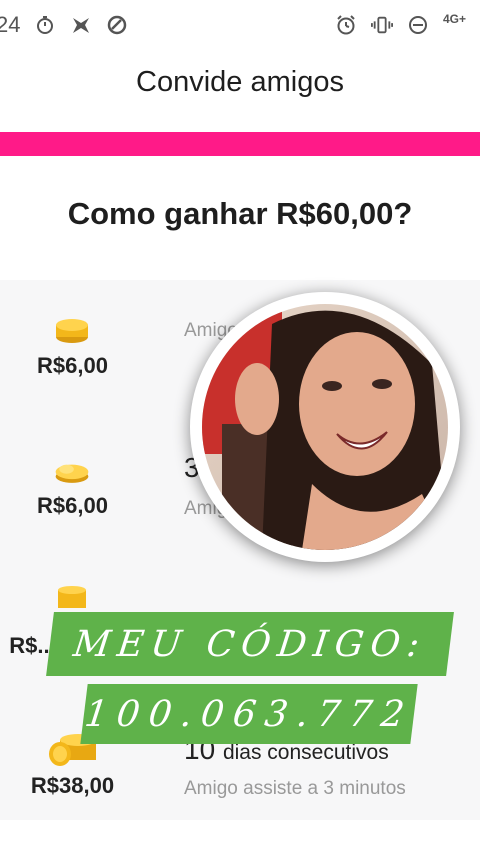  I want to click on presenter-face-image, so click(325, 427).